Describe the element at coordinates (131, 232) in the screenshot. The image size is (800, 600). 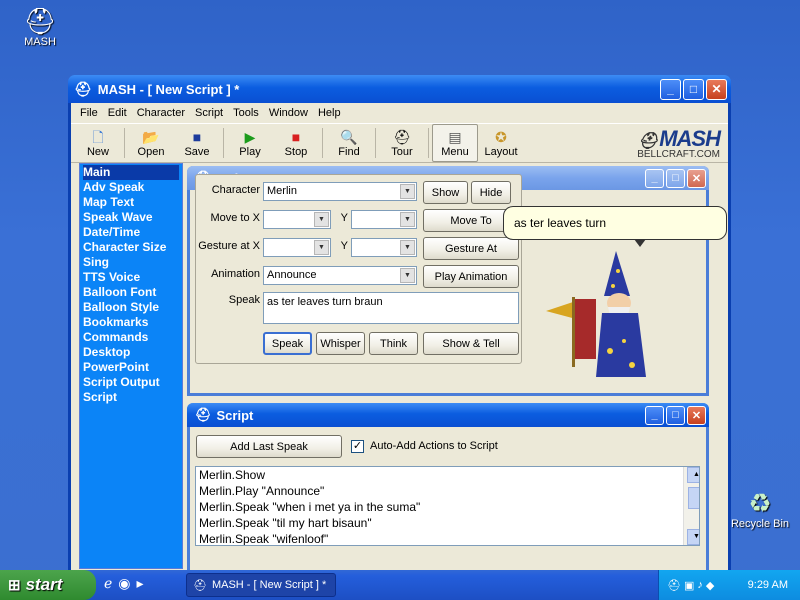
I see `sidebar-item-date-time: Date/Time` at that location.